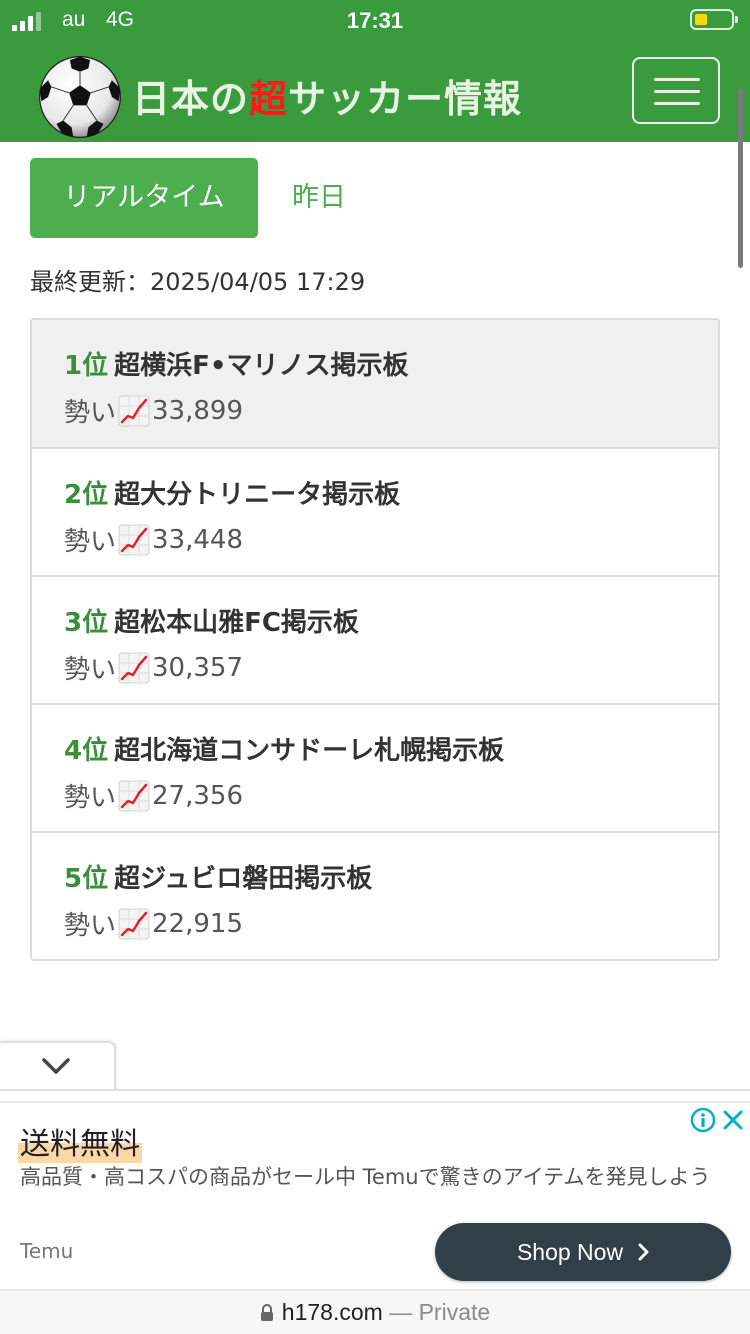 This screenshot has width=750, height=1334. I want to click on site-title-suffix: サッカー情報, so click(405, 99).